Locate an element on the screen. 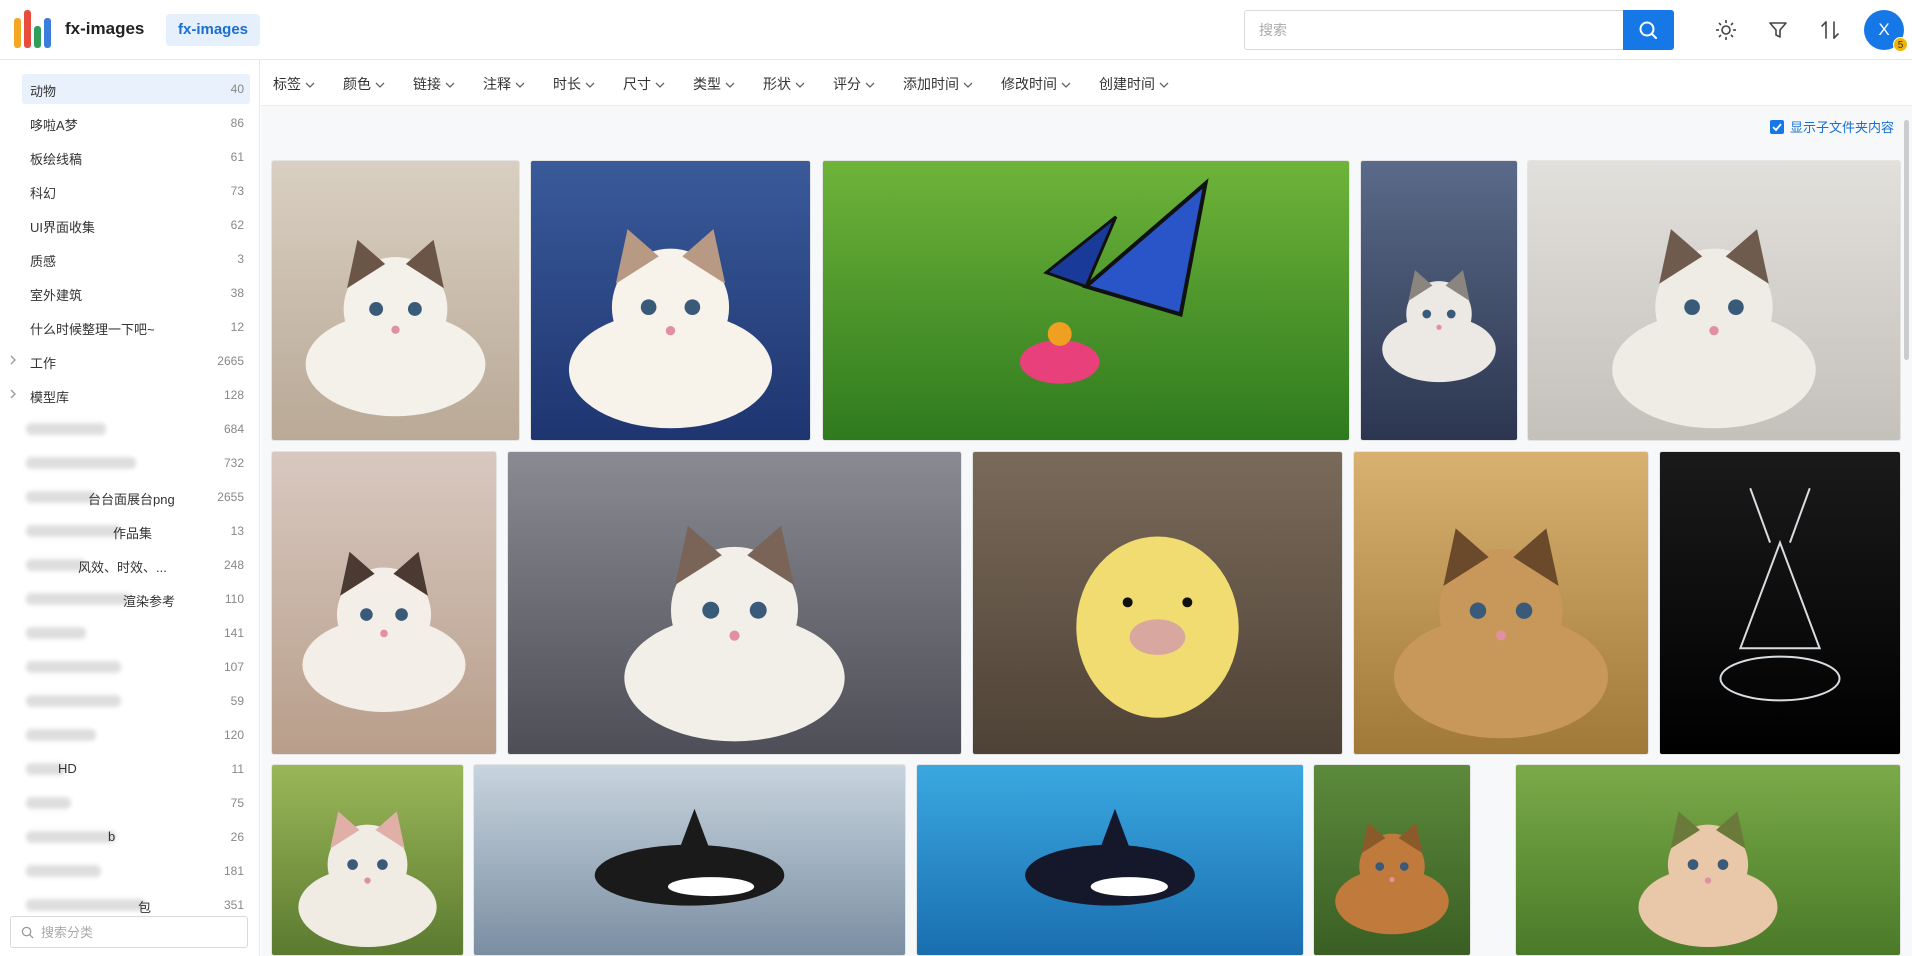 The image size is (1912, 956). category-search-field is located at coordinates (129, 932).